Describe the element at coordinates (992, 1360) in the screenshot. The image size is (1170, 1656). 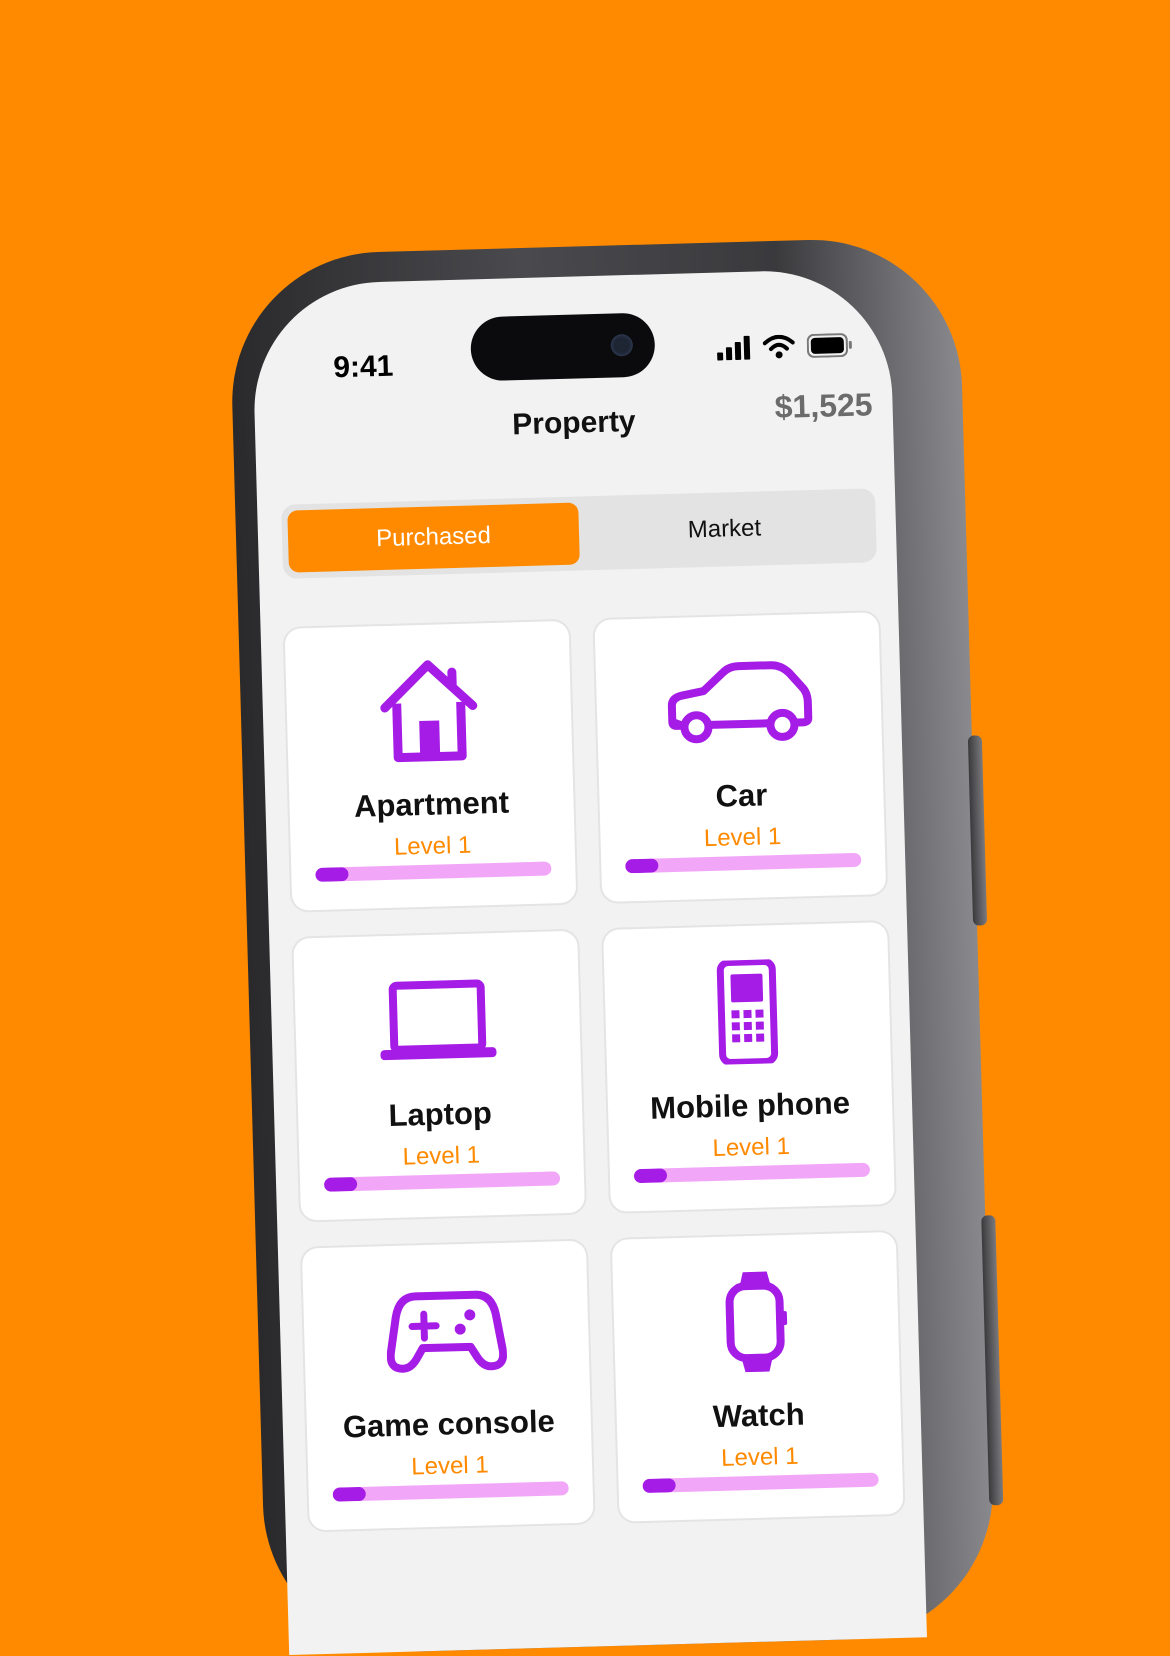
I see `side-button` at that location.